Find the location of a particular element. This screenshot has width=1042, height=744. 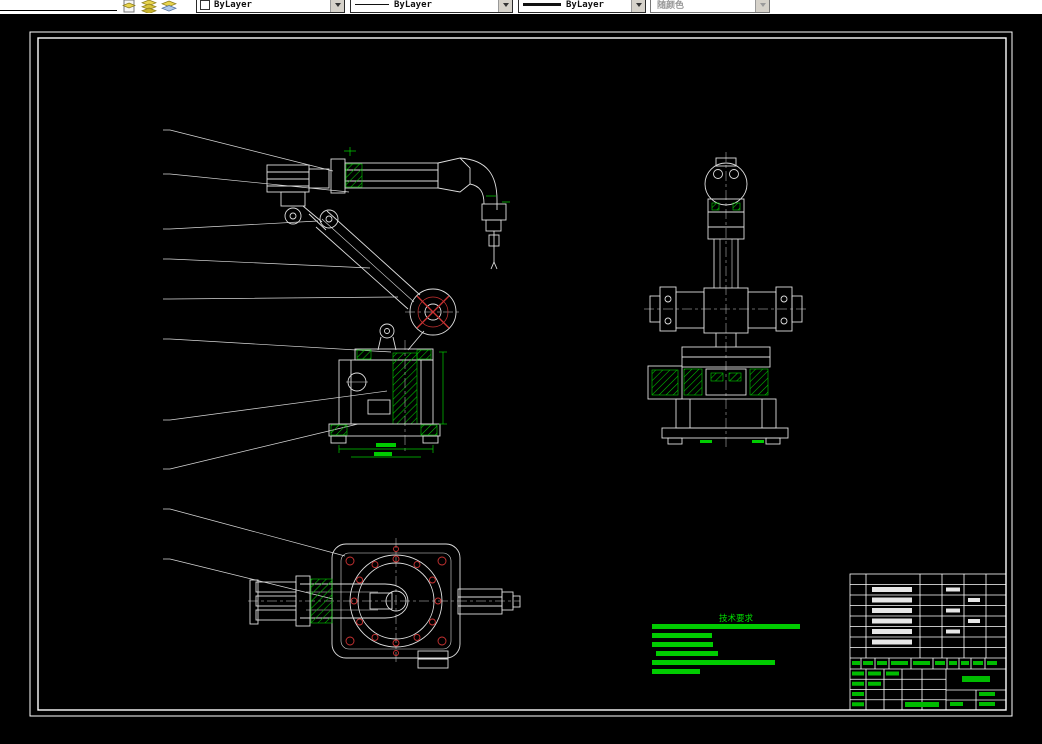

lineweight-preview is located at coordinates (542, 4).